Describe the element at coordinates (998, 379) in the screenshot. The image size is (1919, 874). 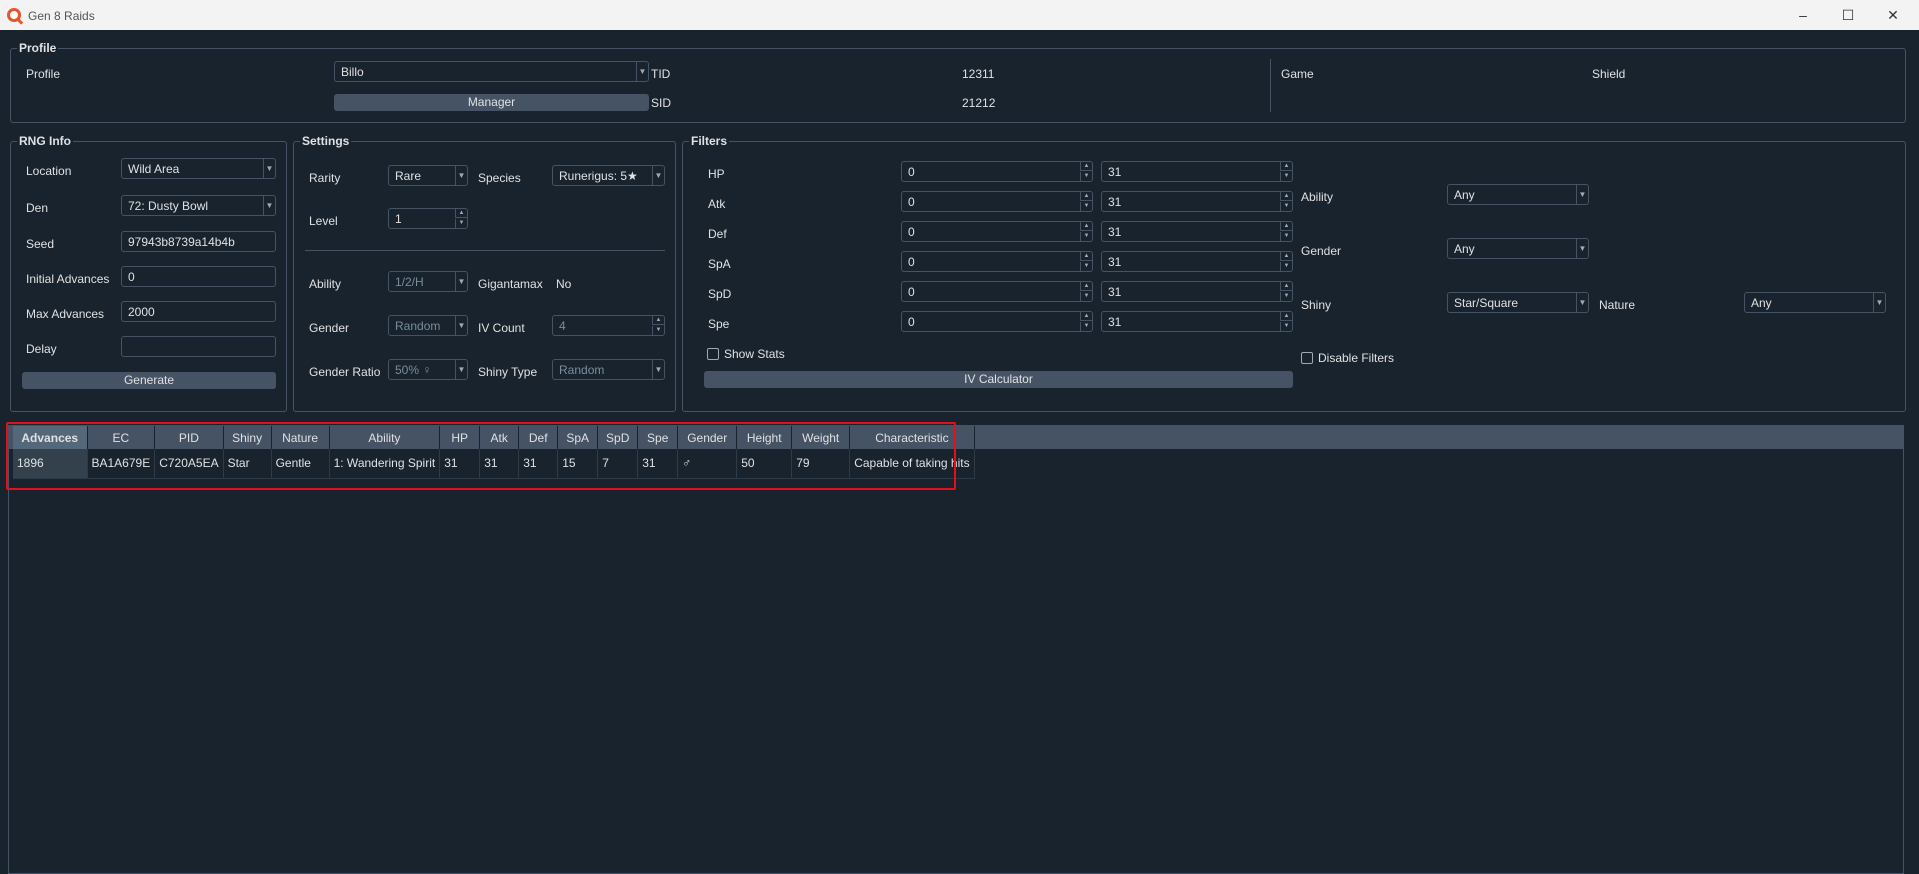
I see `iv-calculator-button: IV Calculator` at that location.